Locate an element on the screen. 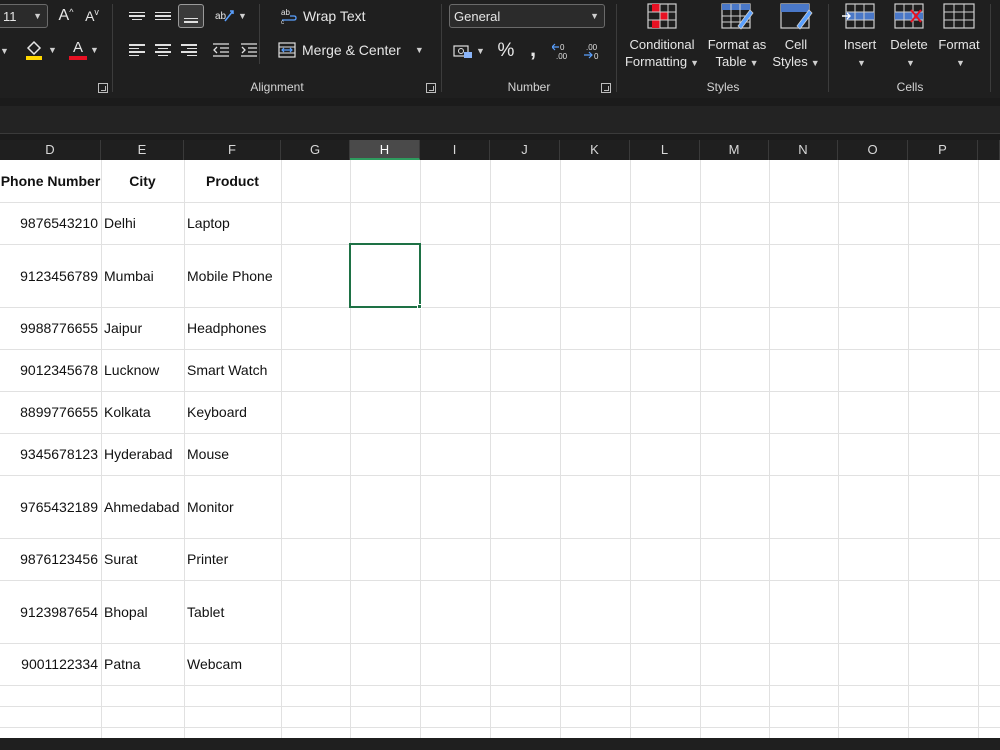  phone-cell: 9765432189 is located at coordinates (50, 506).